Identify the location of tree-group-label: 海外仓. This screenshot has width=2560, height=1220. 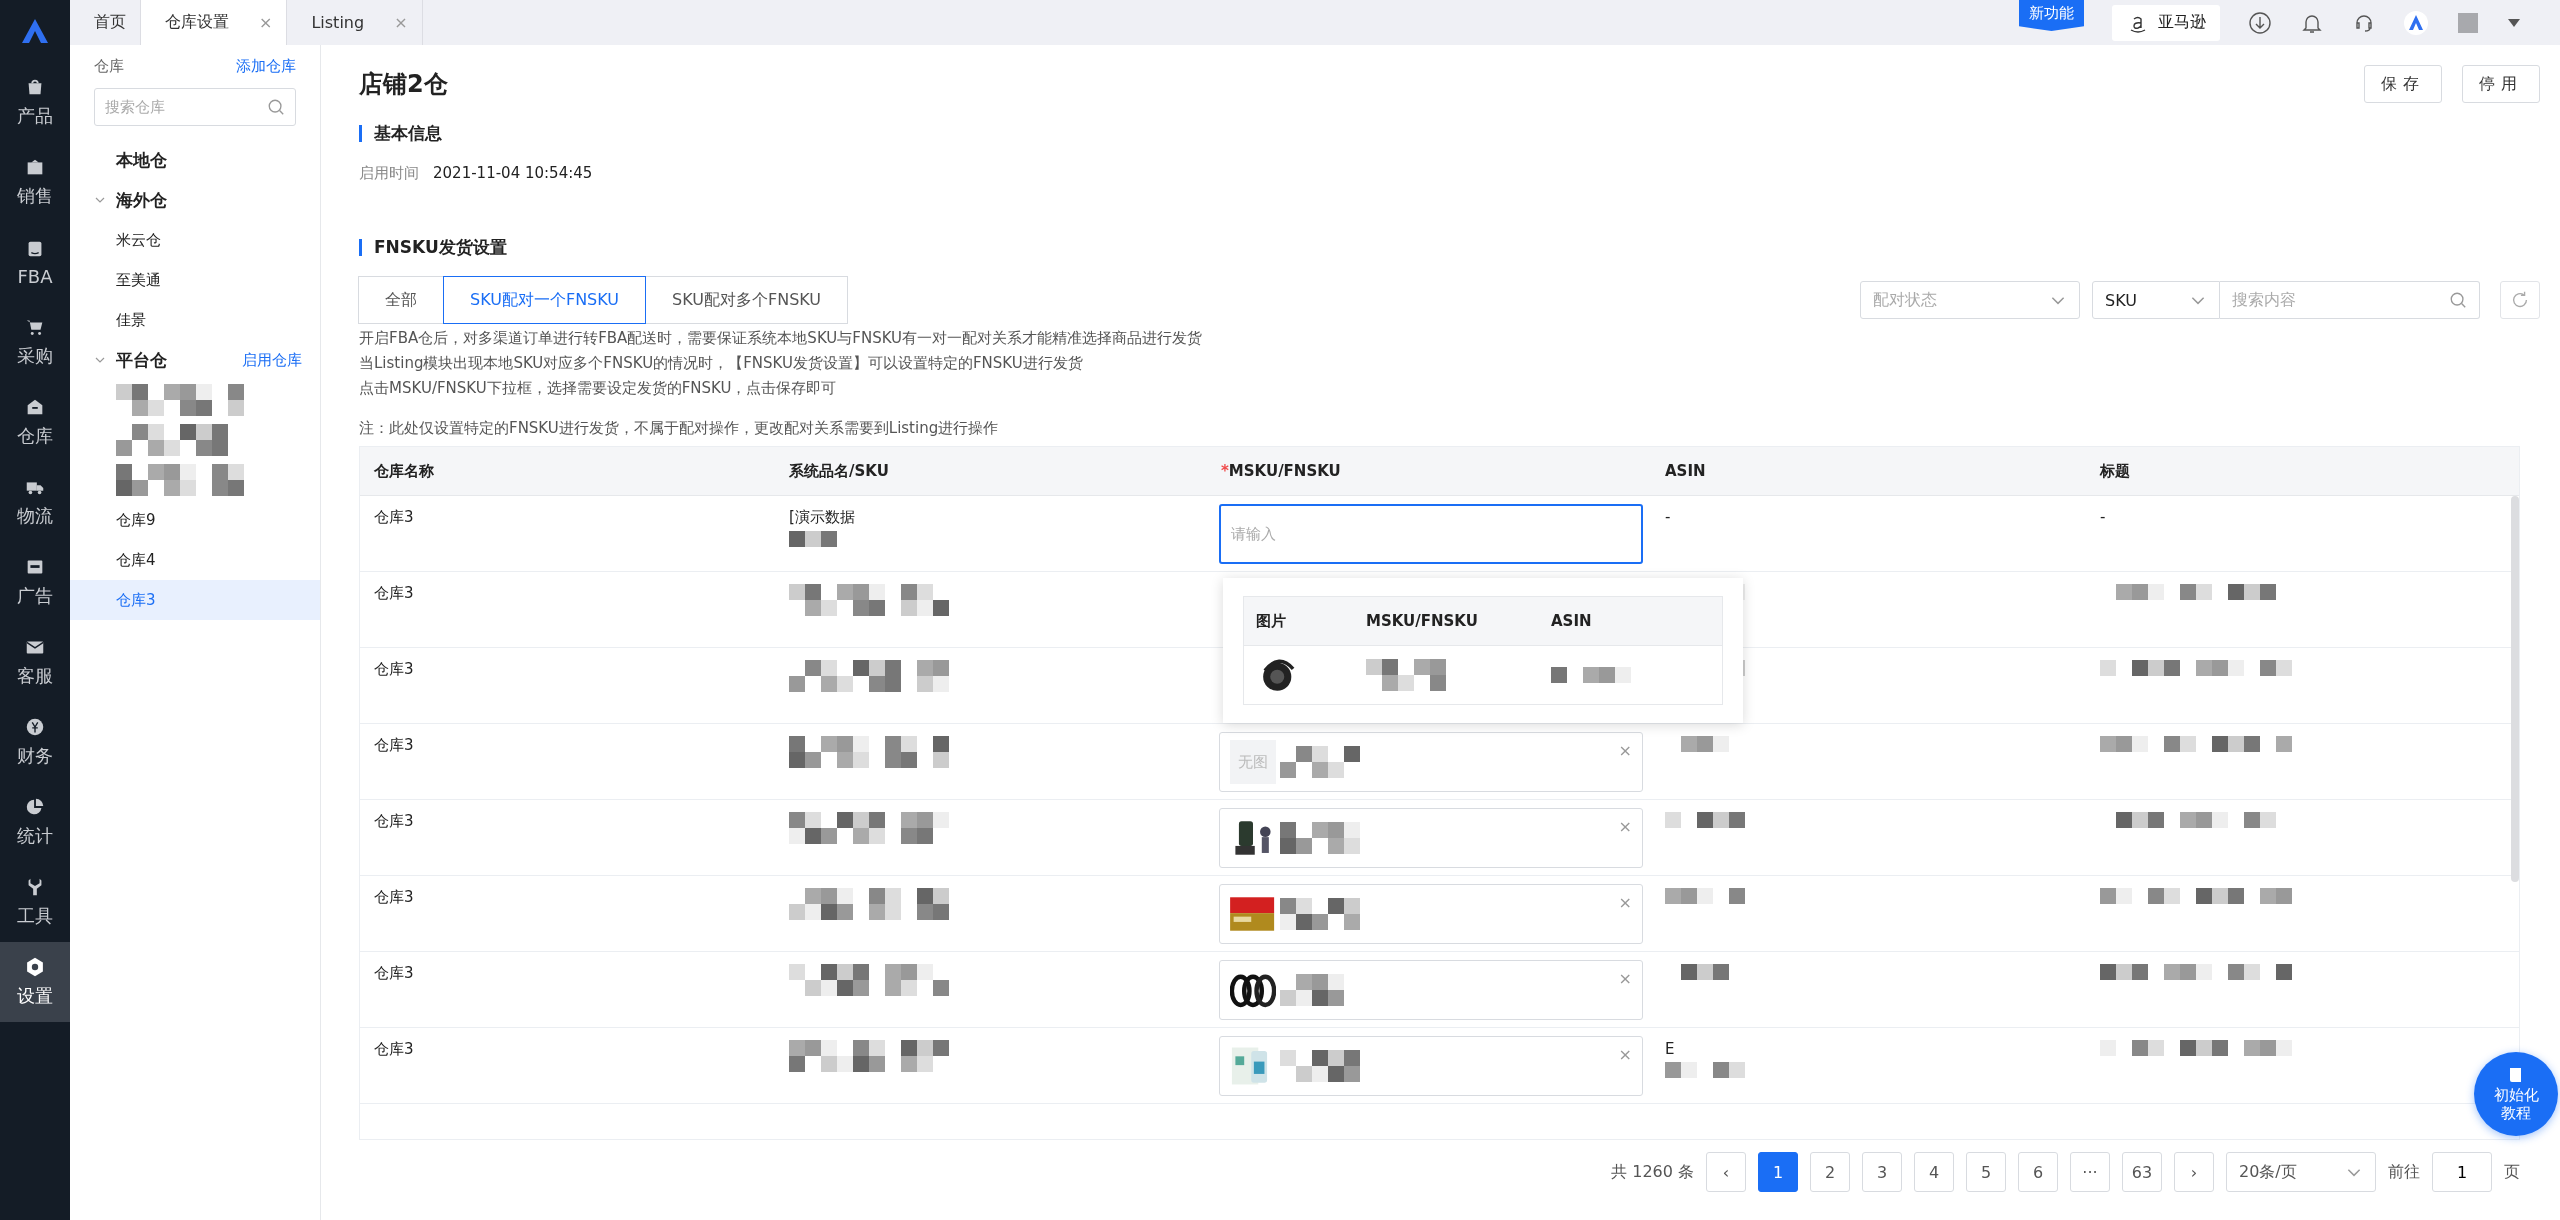
(141, 200).